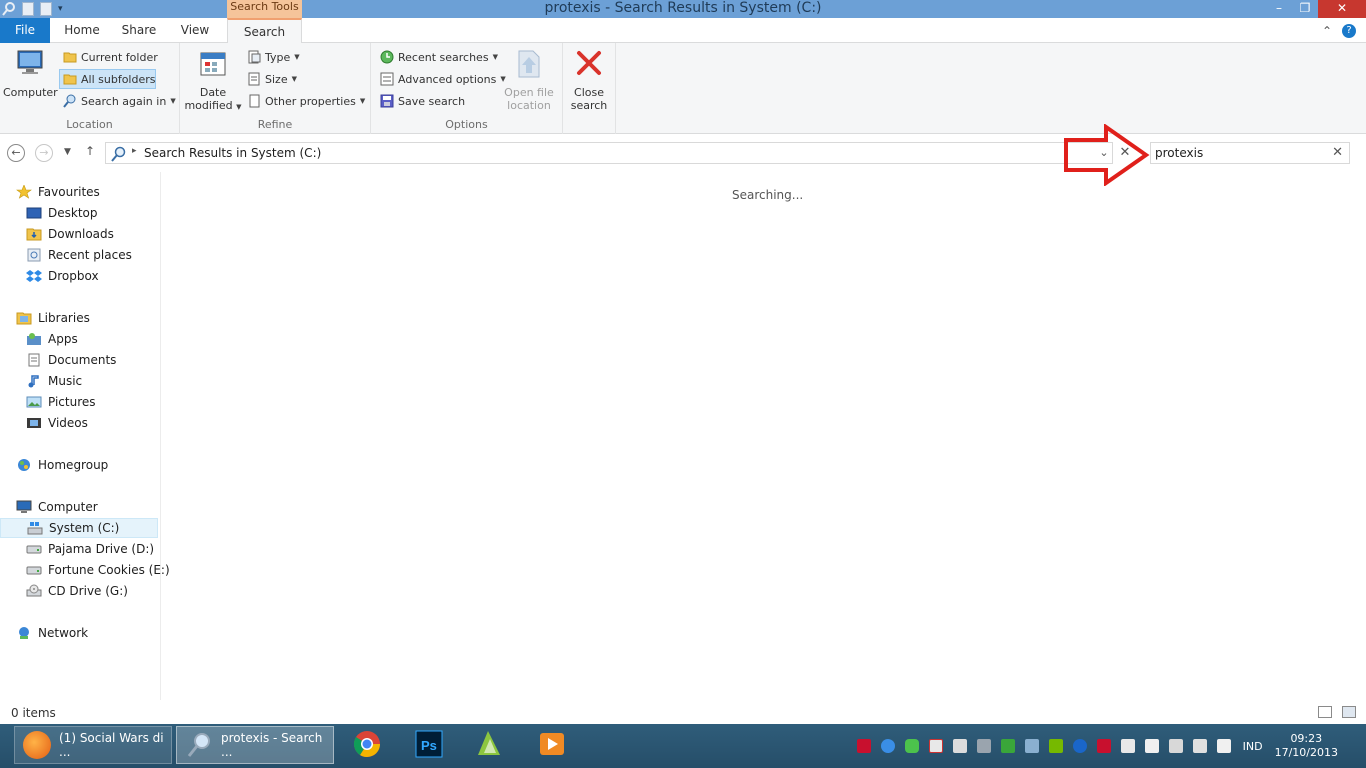 The width and height of the screenshot is (1366, 768). I want to click on downloads-folder-icon, so click(34, 234).